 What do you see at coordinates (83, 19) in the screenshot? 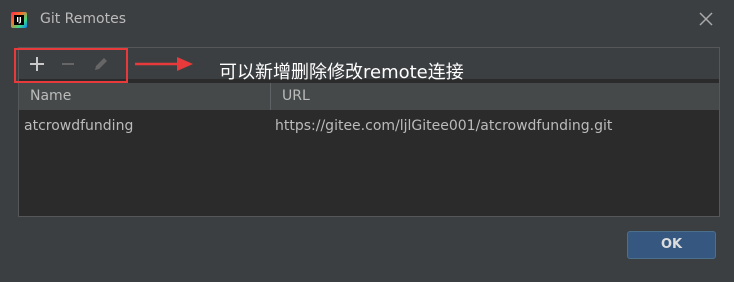
I see `dialog-title: Git Remotes` at bounding box center [83, 19].